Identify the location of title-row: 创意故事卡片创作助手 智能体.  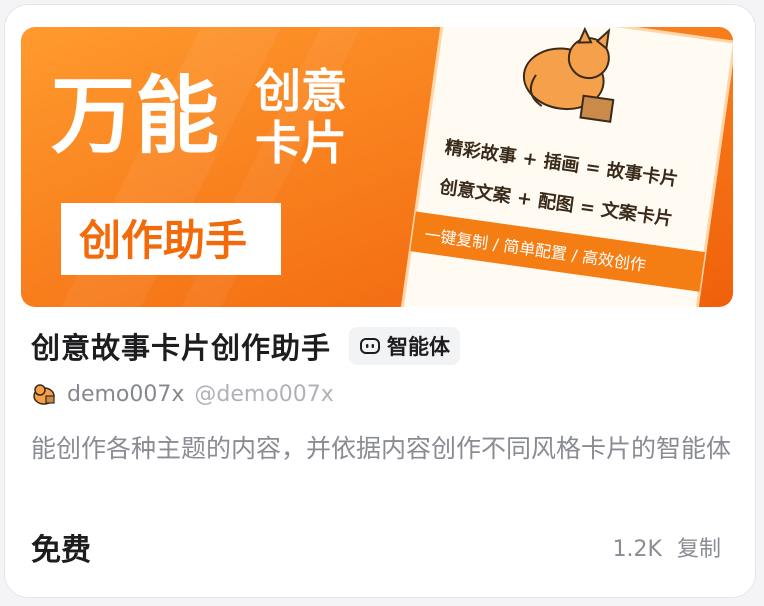
(246, 346).